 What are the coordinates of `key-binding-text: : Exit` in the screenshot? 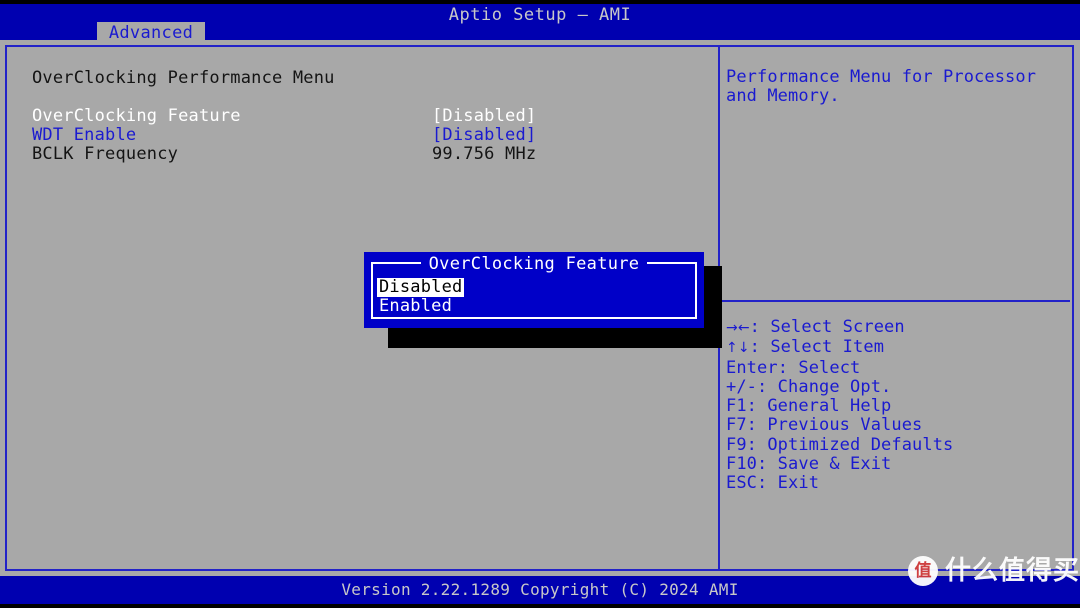 It's located at (788, 483).